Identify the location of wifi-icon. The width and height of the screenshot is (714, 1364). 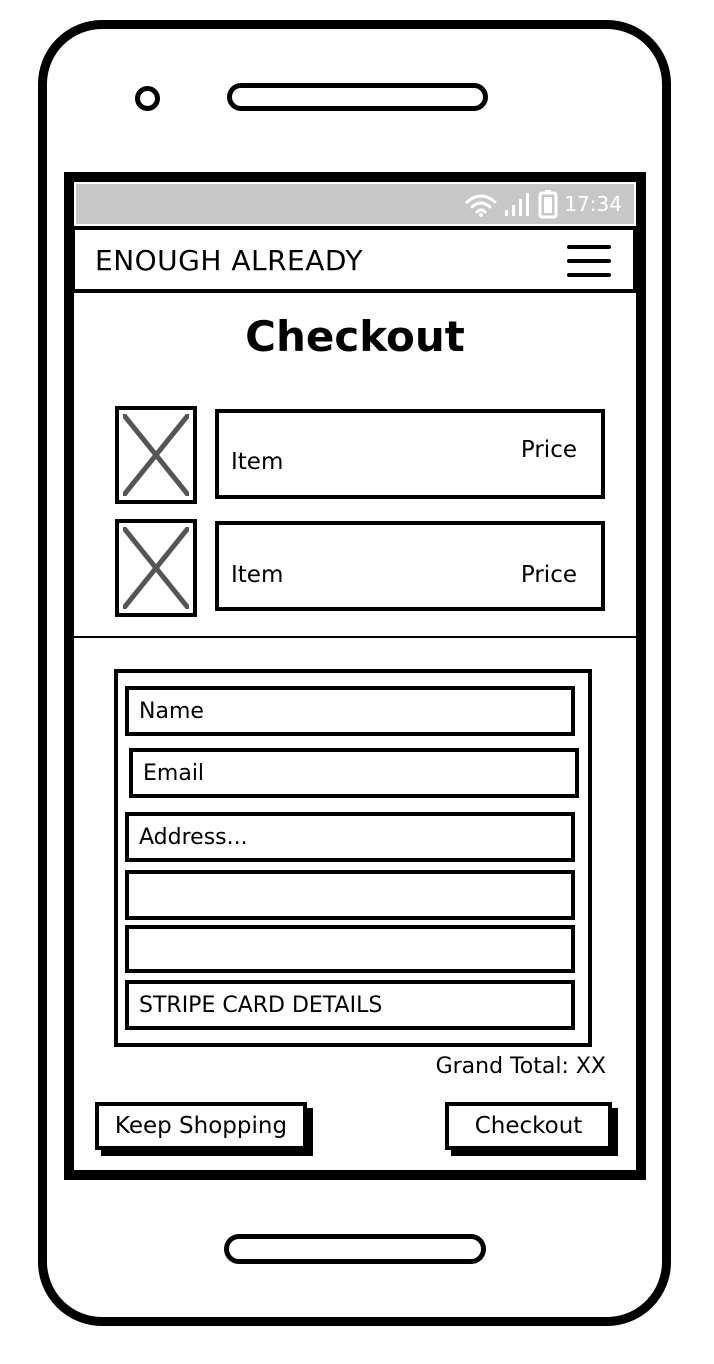
(481, 205).